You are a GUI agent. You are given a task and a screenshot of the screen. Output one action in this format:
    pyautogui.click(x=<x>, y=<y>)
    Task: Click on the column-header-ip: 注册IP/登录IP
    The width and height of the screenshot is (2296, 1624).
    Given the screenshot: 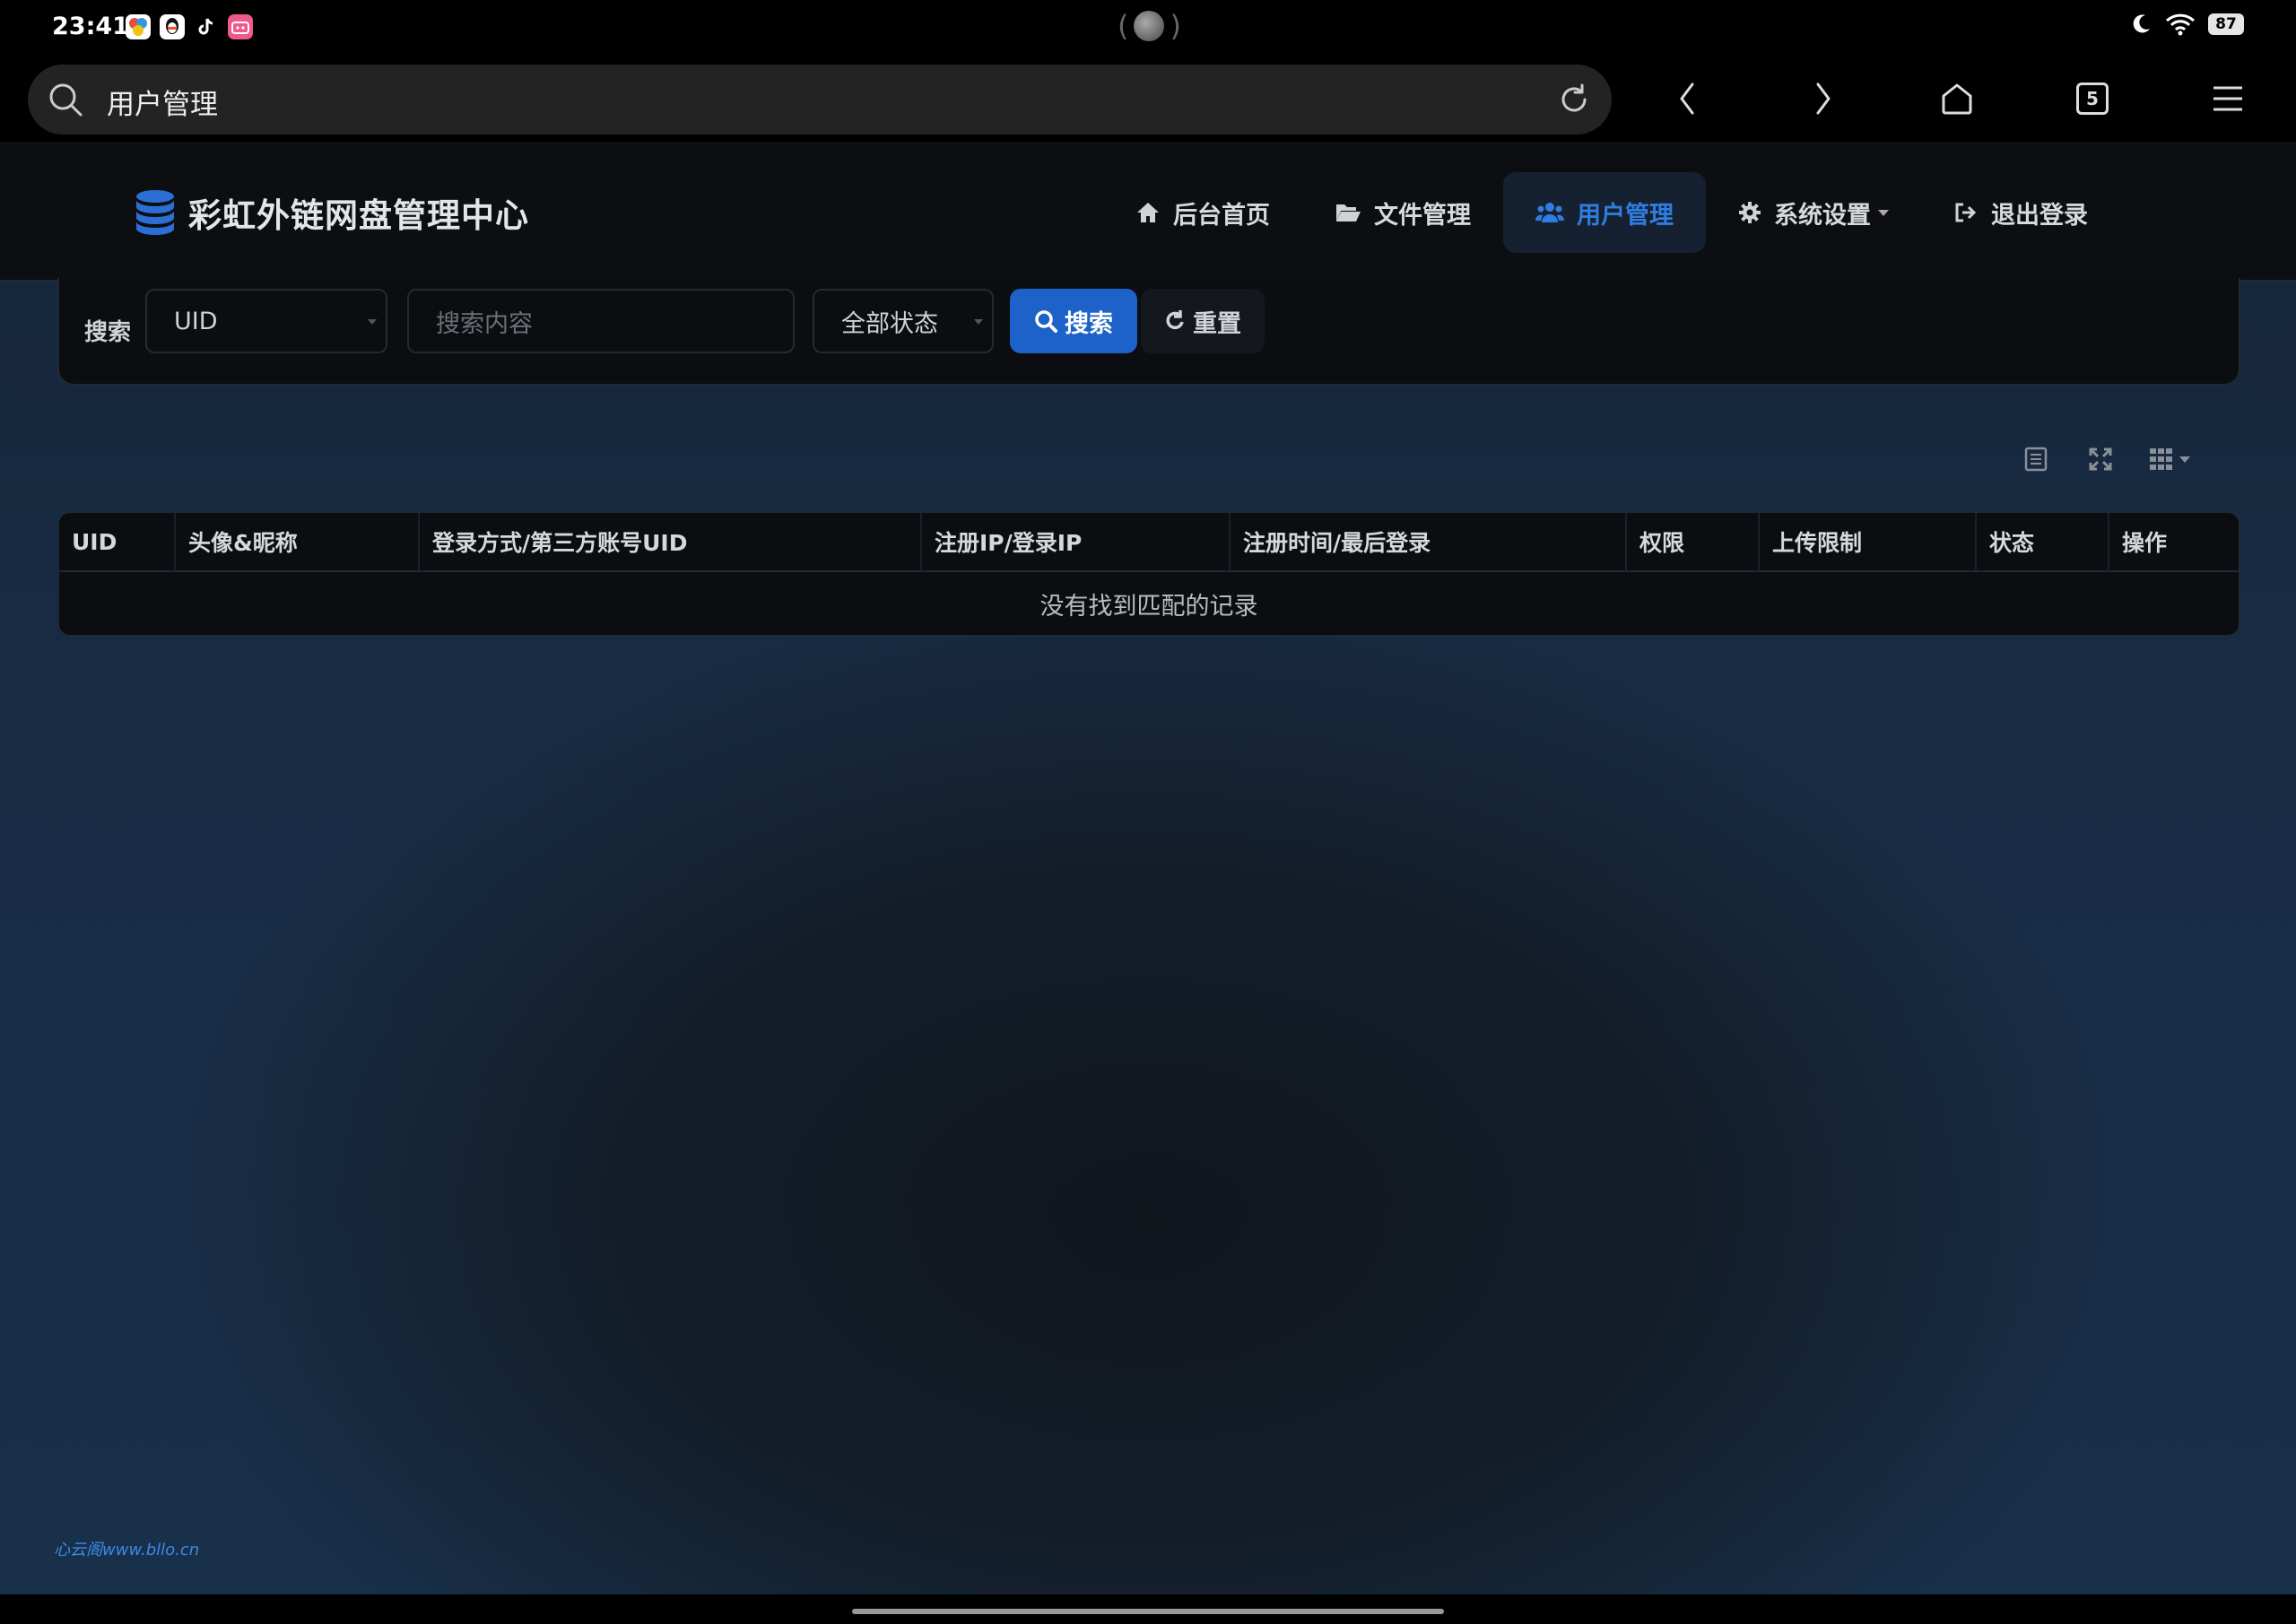 What is the action you would take?
    pyautogui.click(x=1076, y=541)
    